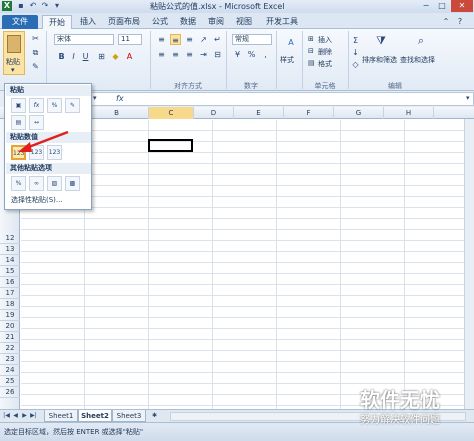 This screenshot has width=474, height=441. What do you see at coordinates (175, 54) in the screenshot?
I see `align-center-icon: ≡` at bounding box center [175, 54].